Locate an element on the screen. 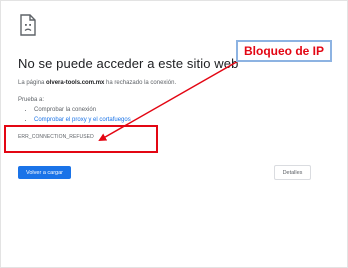 The image size is (348, 268). details-button: Detalles is located at coordinates (292, 172).